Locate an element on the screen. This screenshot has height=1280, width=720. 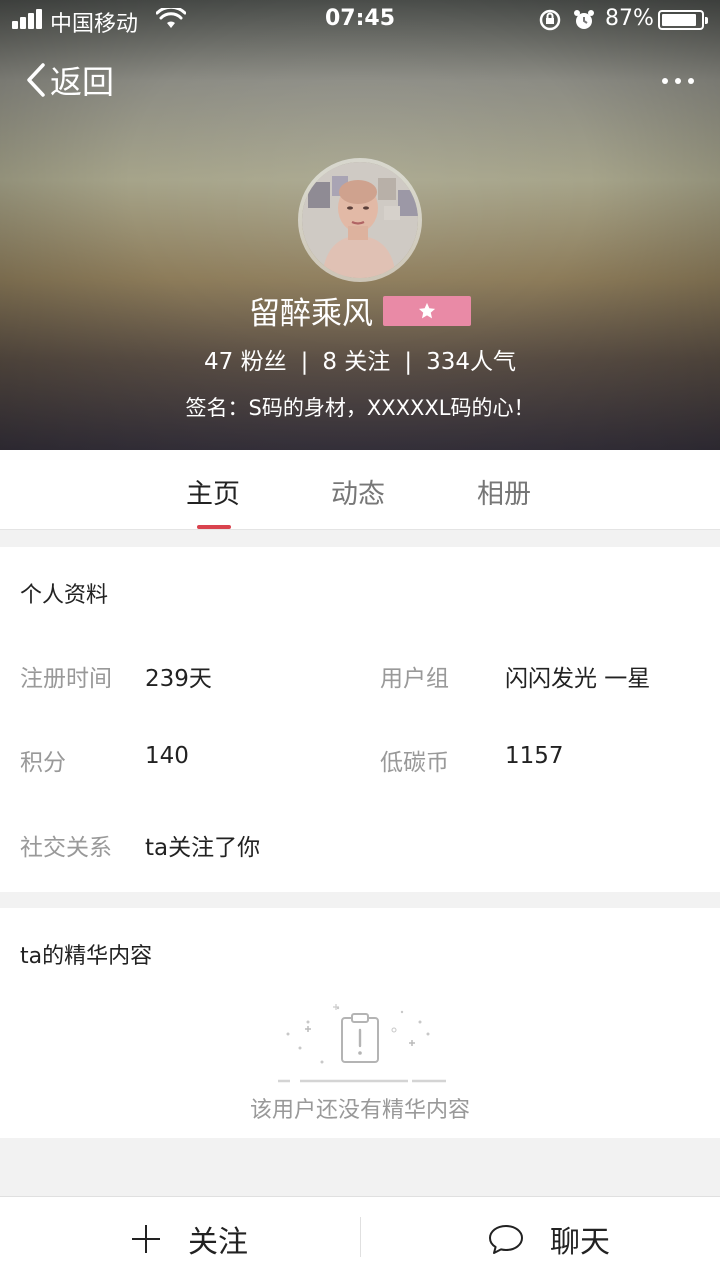
section-title: ta的精华内容 is located at coordinates (86, 956).